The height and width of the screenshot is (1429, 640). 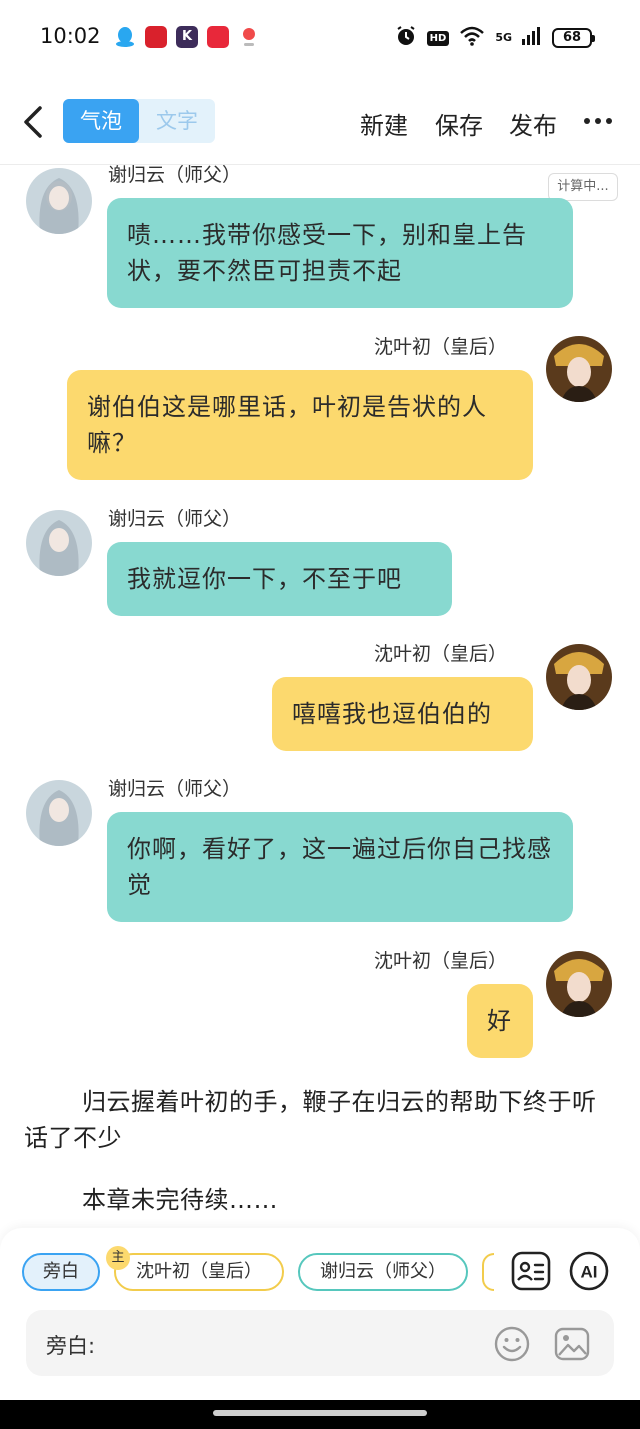 I want to click on wifi-icon, so click(x=472, y=38).